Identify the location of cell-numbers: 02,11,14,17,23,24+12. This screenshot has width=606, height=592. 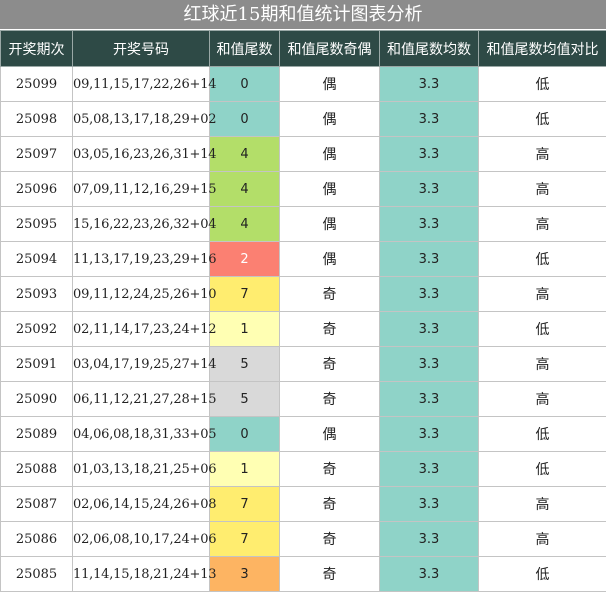
(141, 329).